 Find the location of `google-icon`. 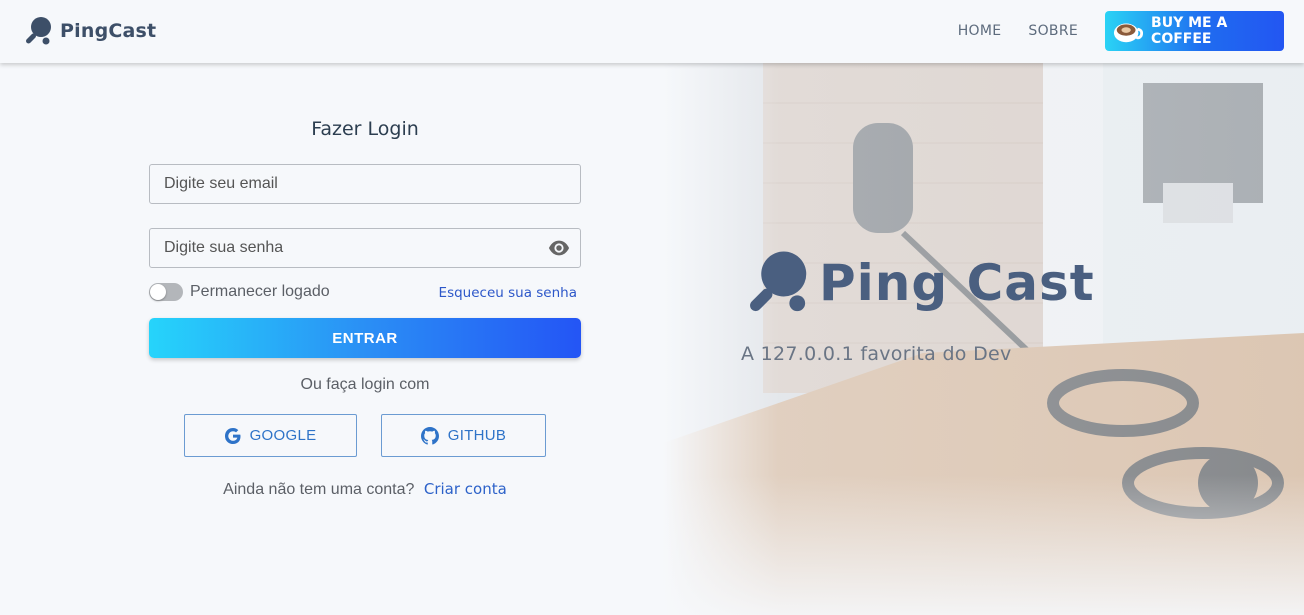

google-icon is located at coordinates (232, 435).